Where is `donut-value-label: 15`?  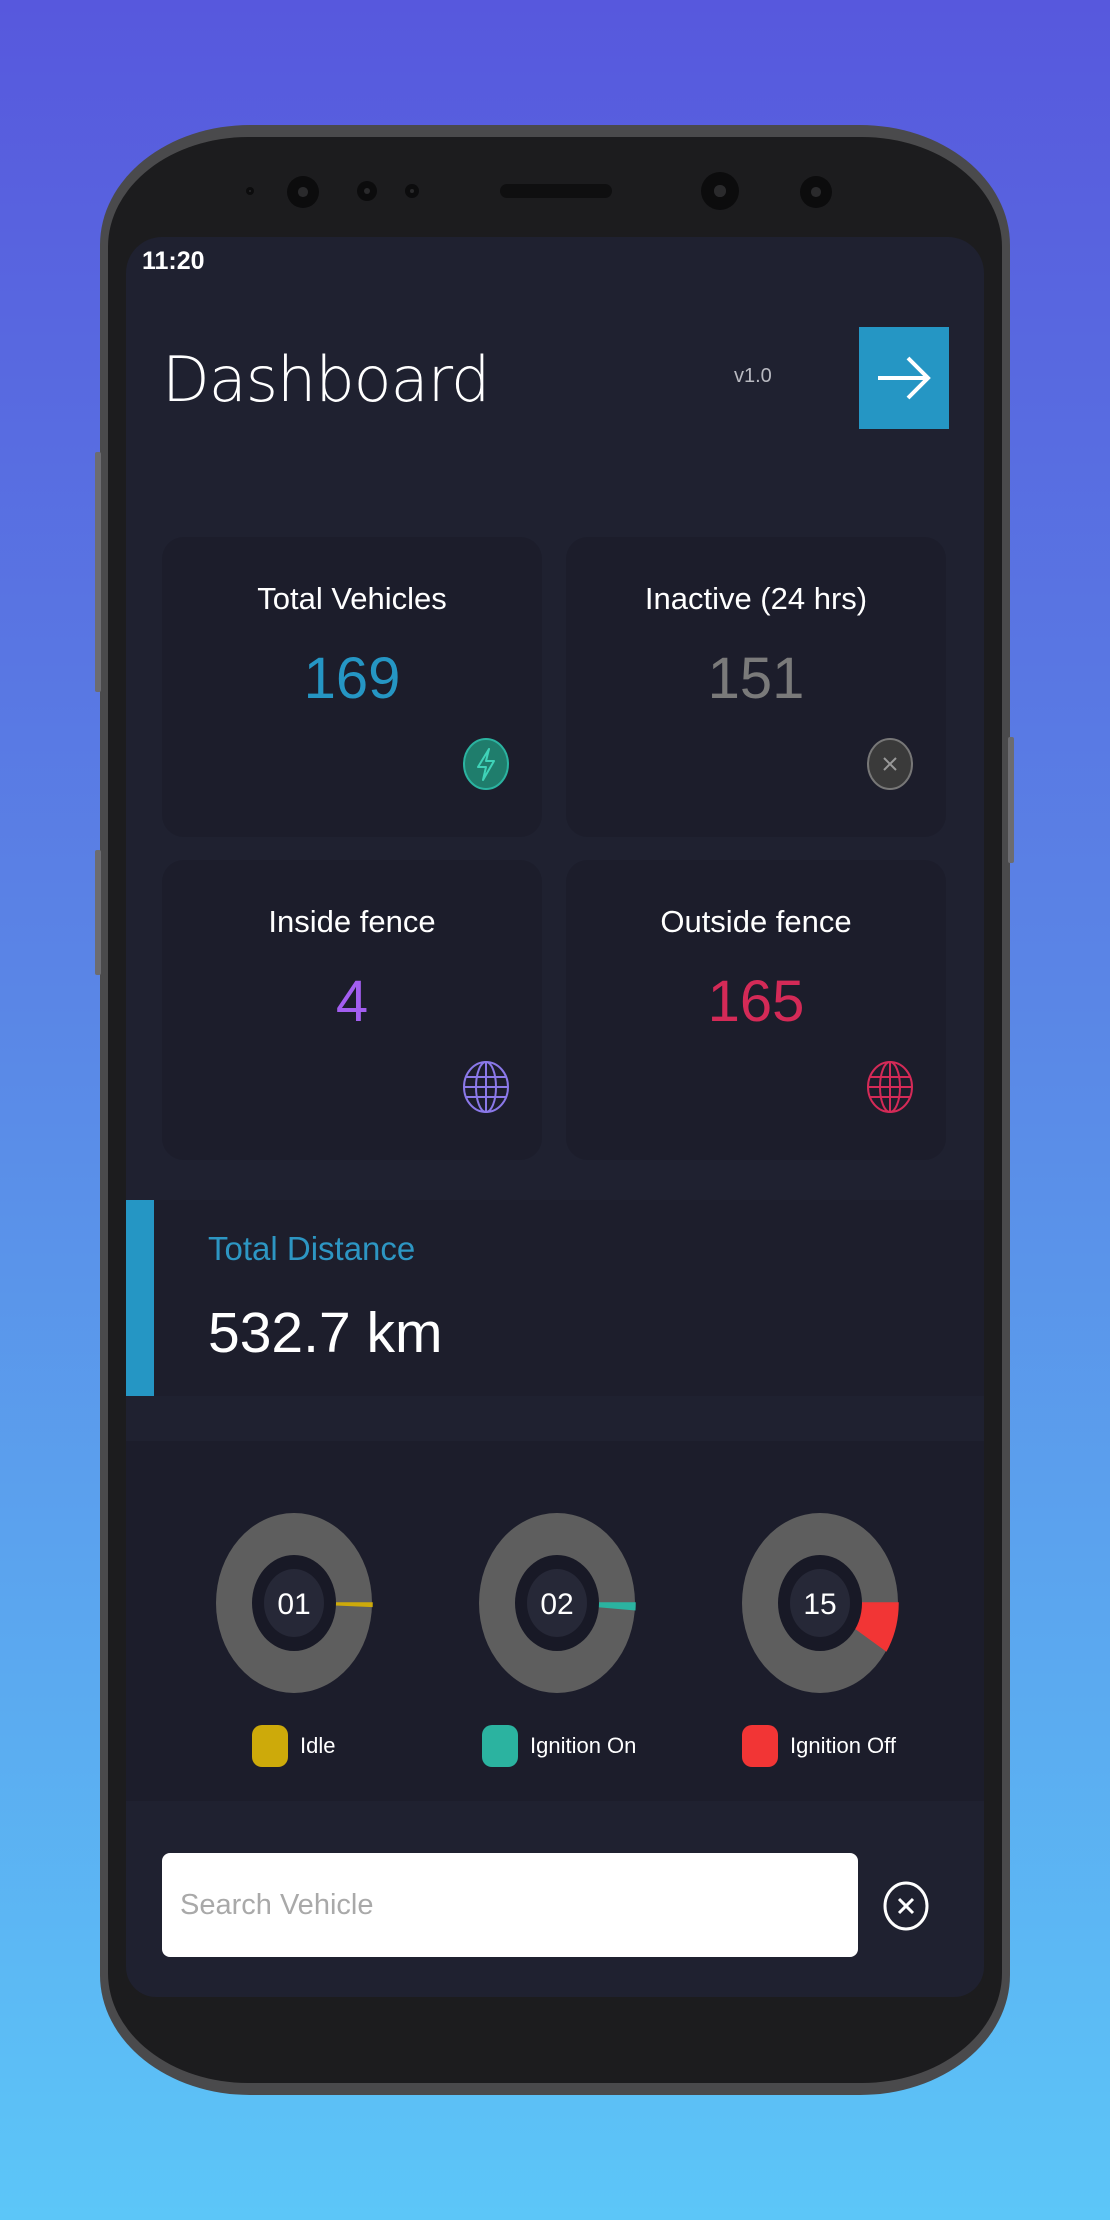
donut-value-label: 15 is located at coordinates (819, 1604).